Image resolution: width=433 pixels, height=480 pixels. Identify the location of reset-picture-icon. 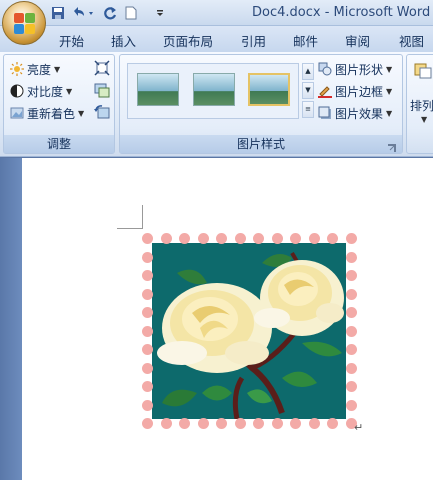
(102, 113).